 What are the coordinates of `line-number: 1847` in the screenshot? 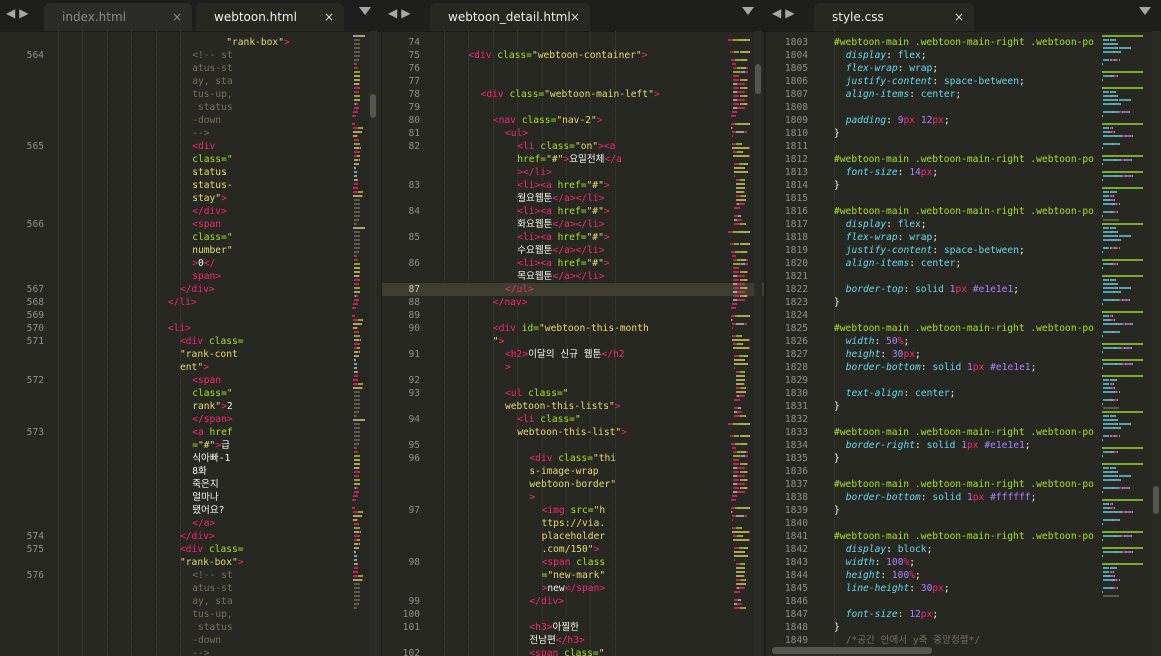 It's located at (796, 614).